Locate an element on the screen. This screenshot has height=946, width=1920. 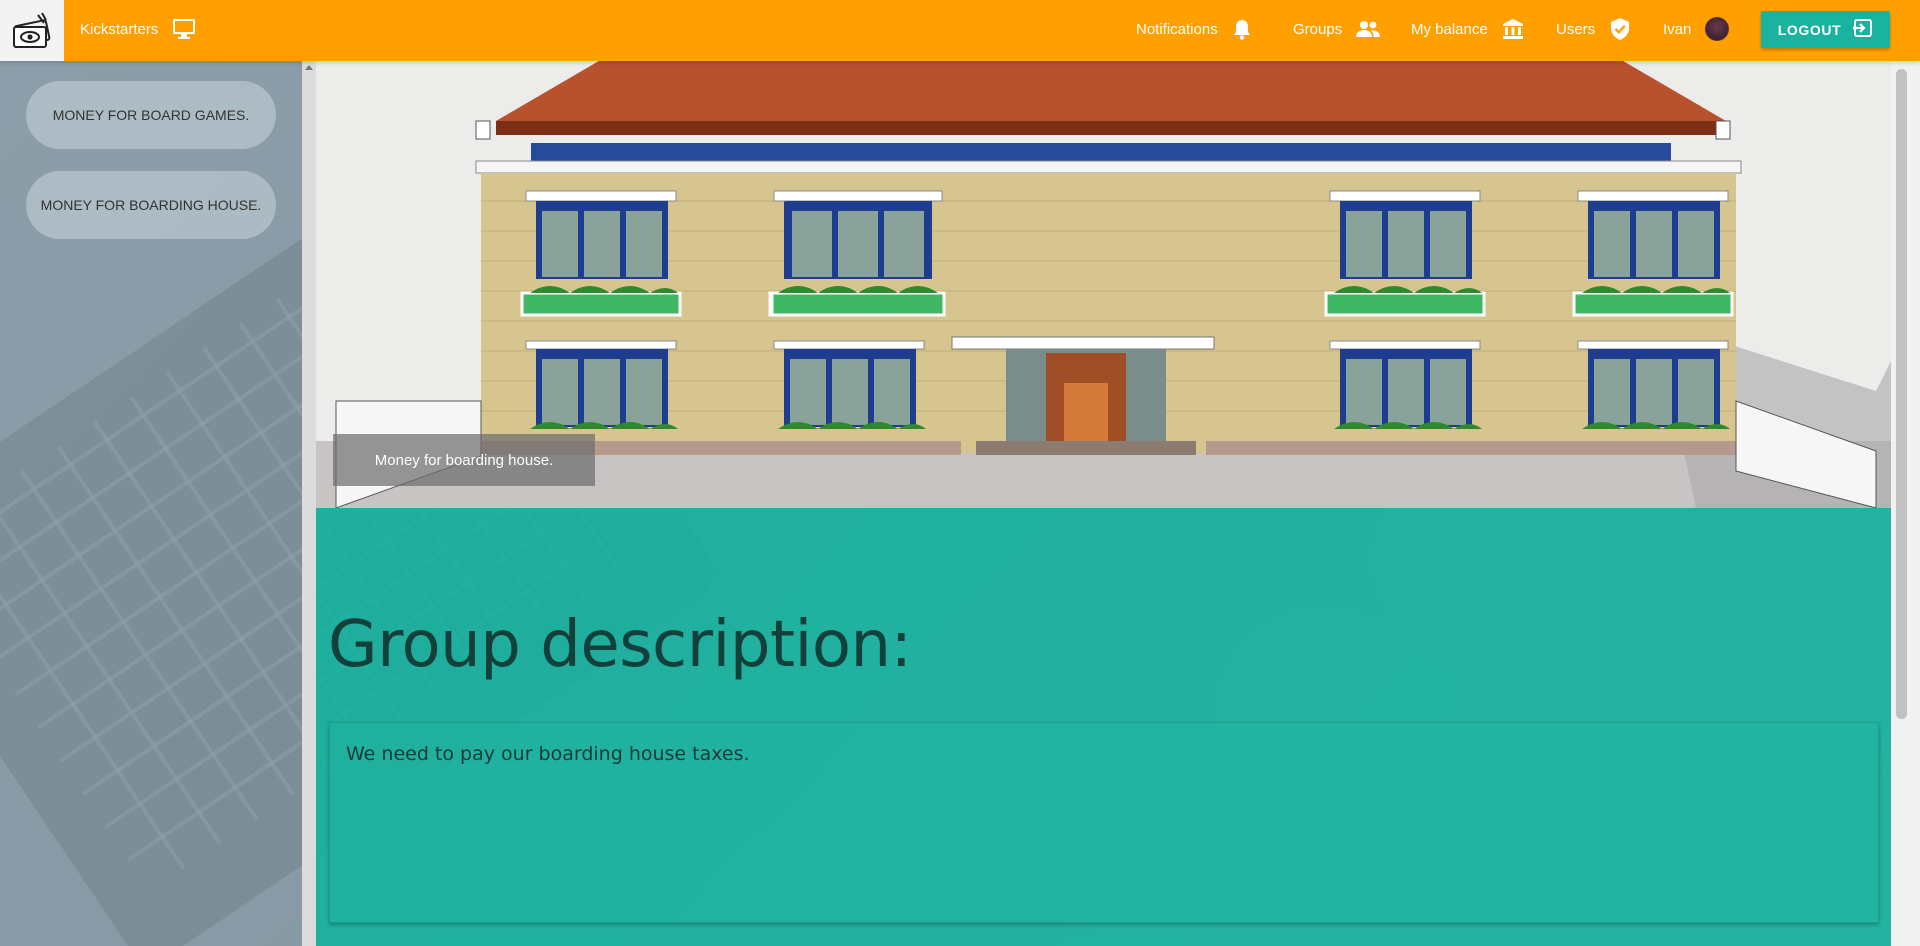
scroll-up-arrow-icon is located at coordinates (309, 67).